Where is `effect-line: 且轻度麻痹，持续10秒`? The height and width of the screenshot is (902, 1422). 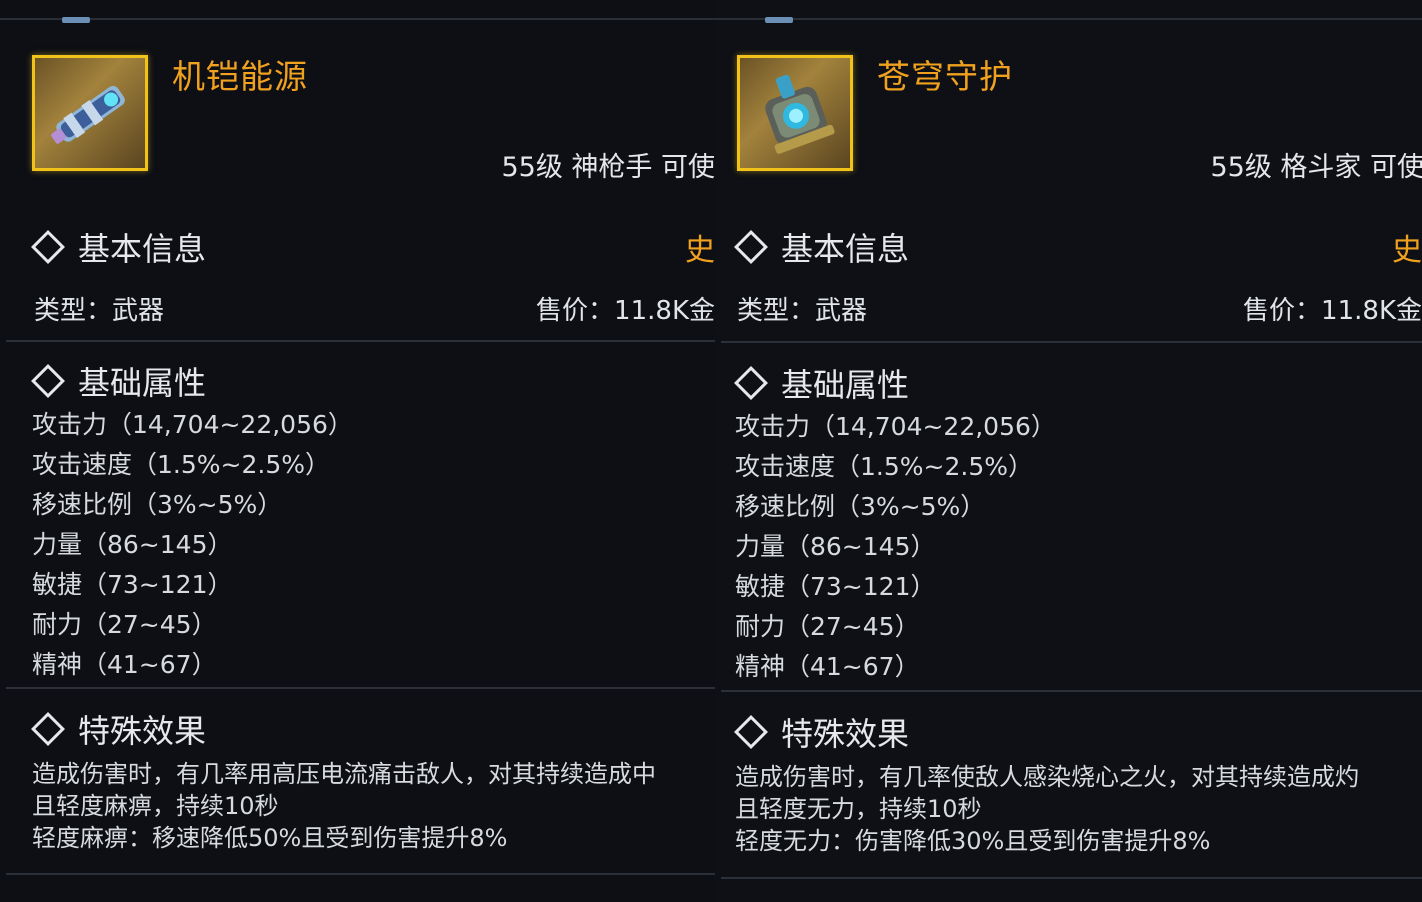
effect-line: 且轻度麻痹，持续10秒 is located at coordinates (155, 806).